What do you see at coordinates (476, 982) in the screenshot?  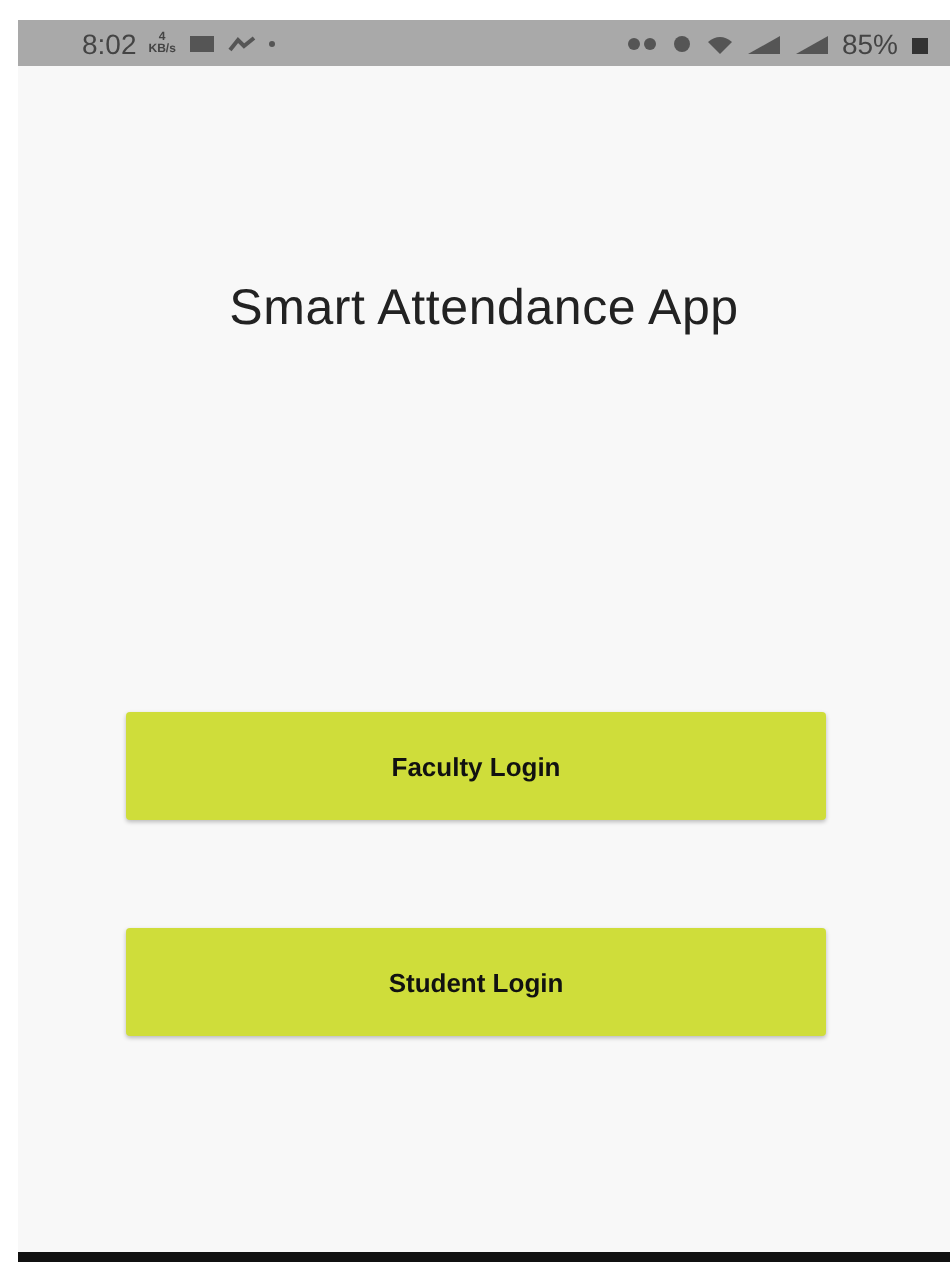 I see `login-button: Student Login` at bounding box center [476, 982].